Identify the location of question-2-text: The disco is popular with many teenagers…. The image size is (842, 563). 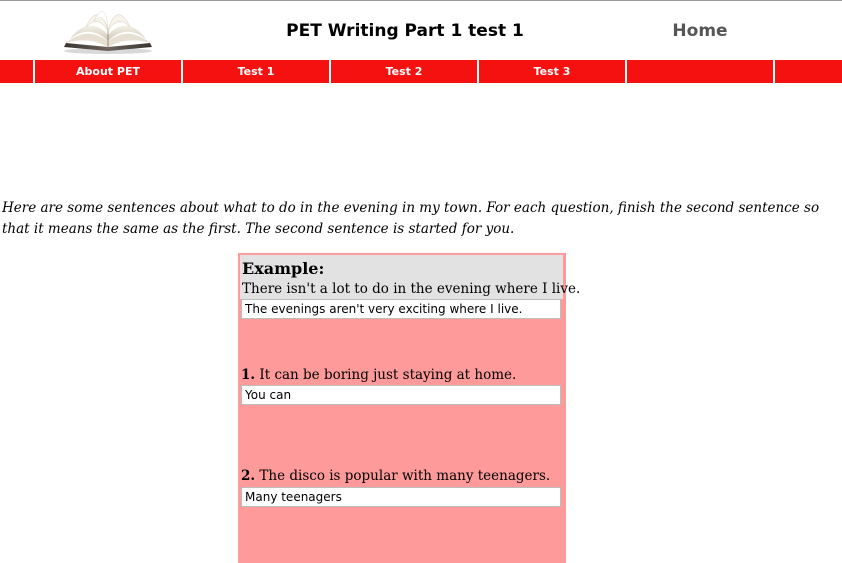
(405, 476).